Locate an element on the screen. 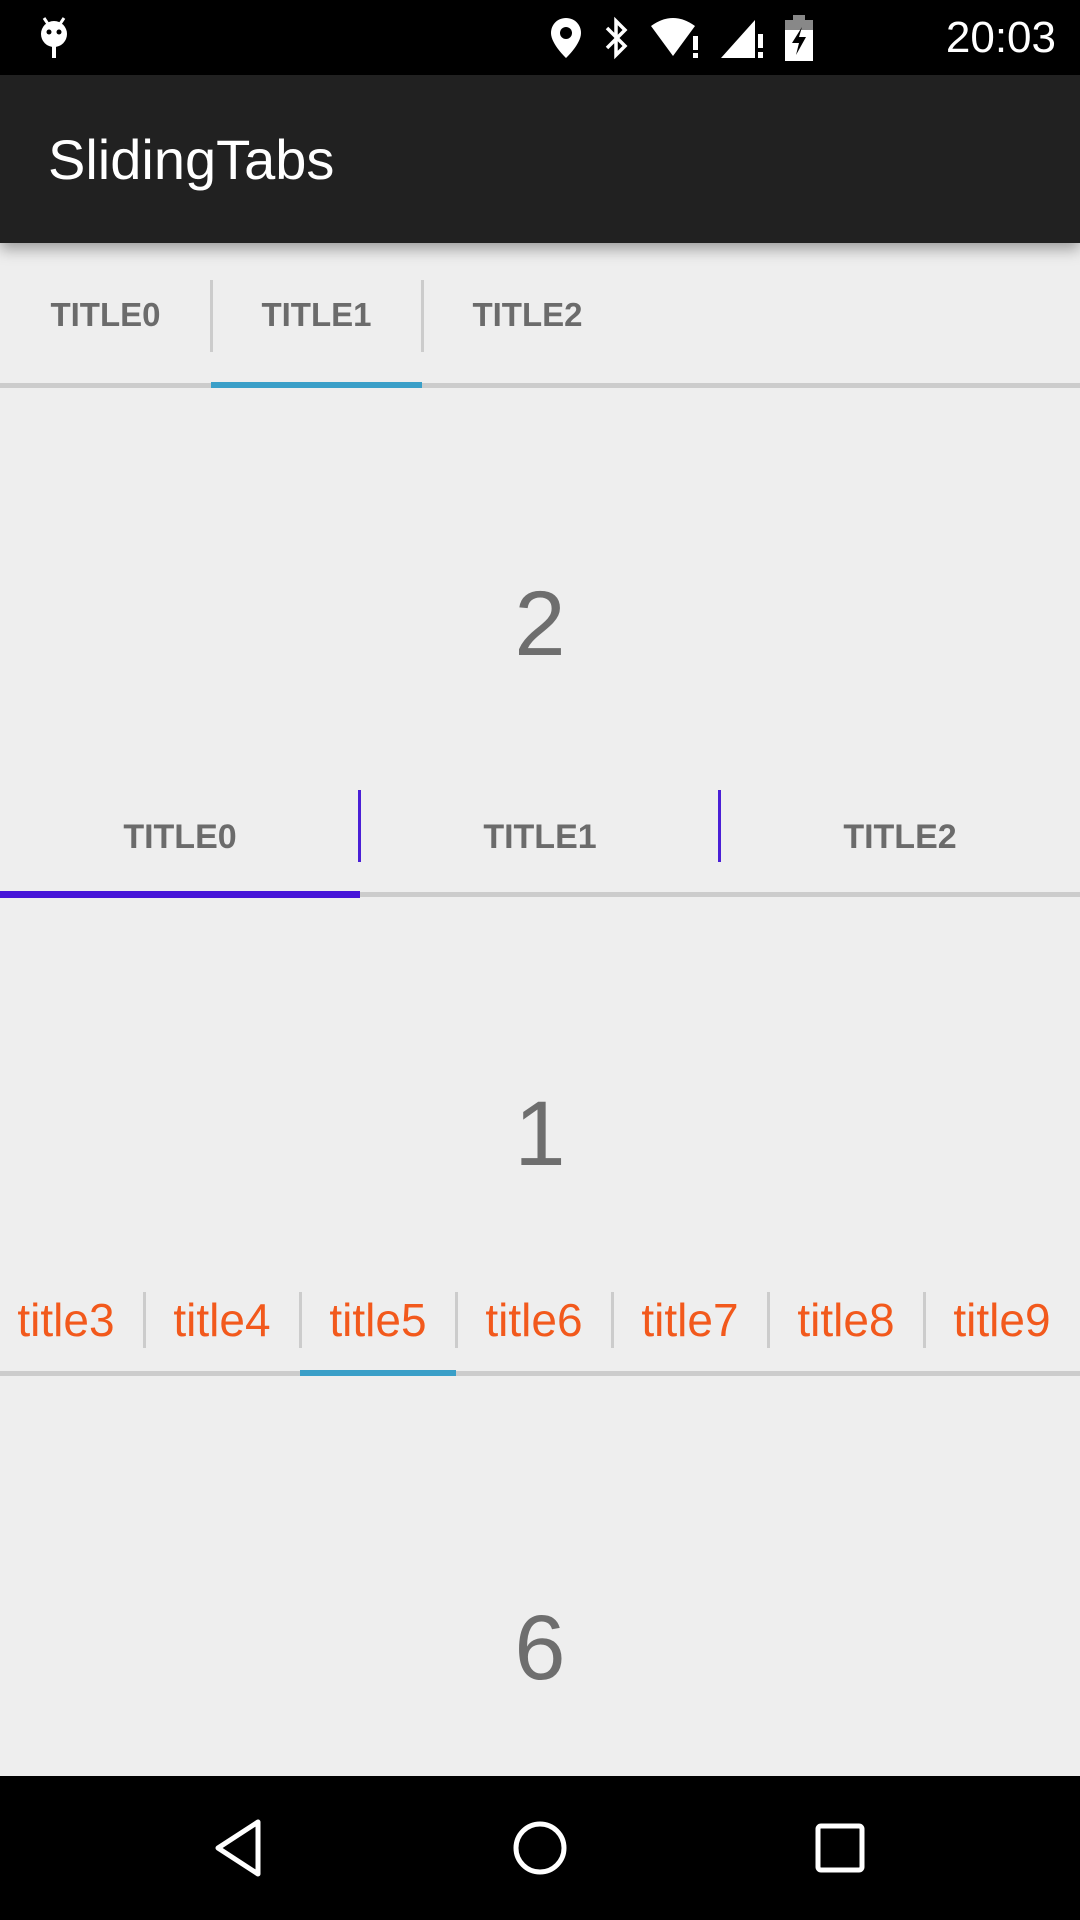  tab-strip-top: TITLE0 TITLE1 TITLE2 is located at coordinates (540, 315).